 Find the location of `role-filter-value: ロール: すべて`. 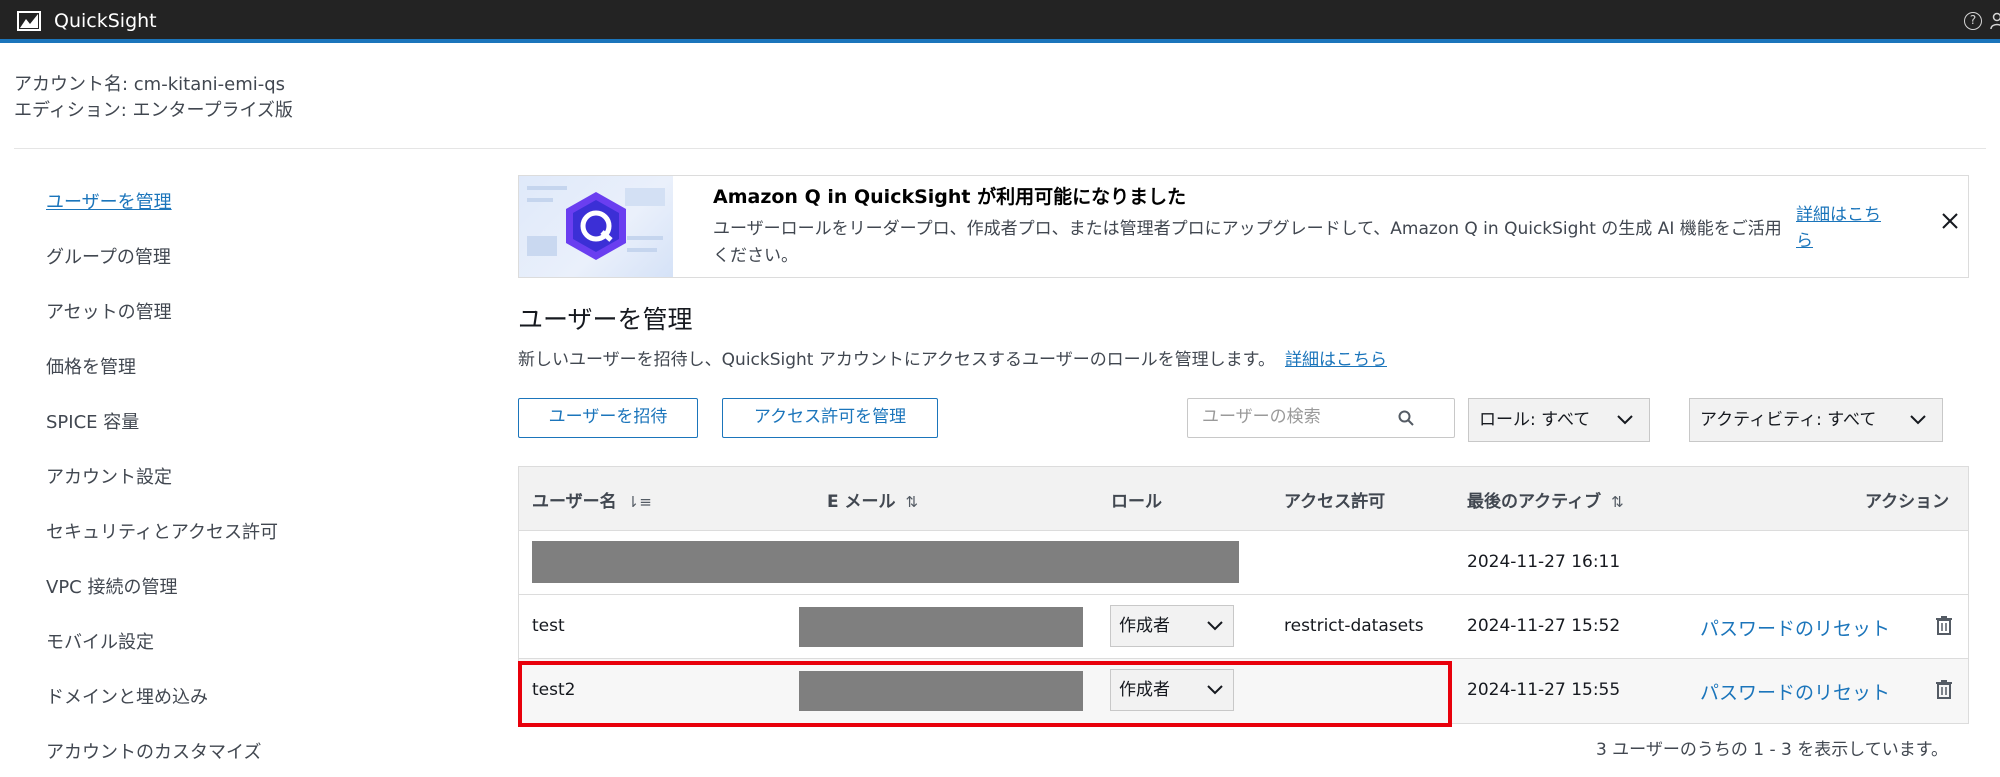

role-filter-value: ロール: すべて is located at coordinates (1535, 420).